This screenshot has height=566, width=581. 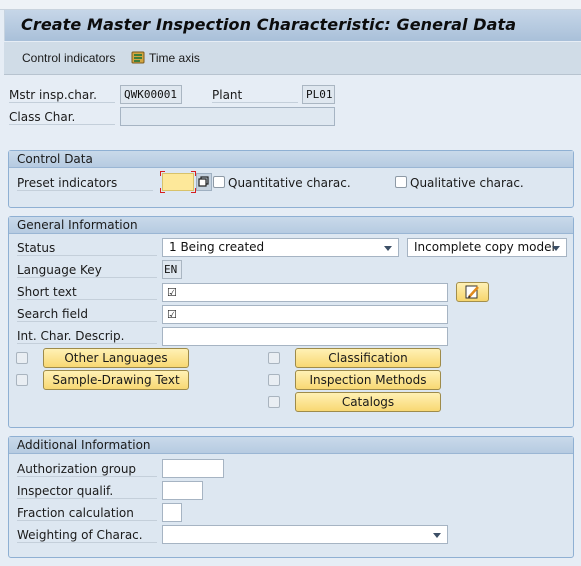 I want to click on preset-indicators-field, so click(x=178, y=182).